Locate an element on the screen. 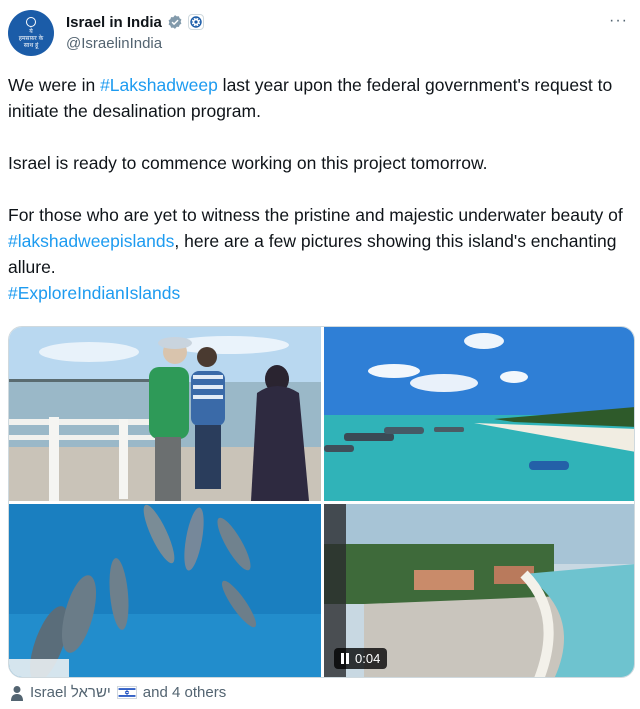 Image resolution: width=640 pixels, height=709 pixels. text-segment: We were in is located at coordinates (54, 85).